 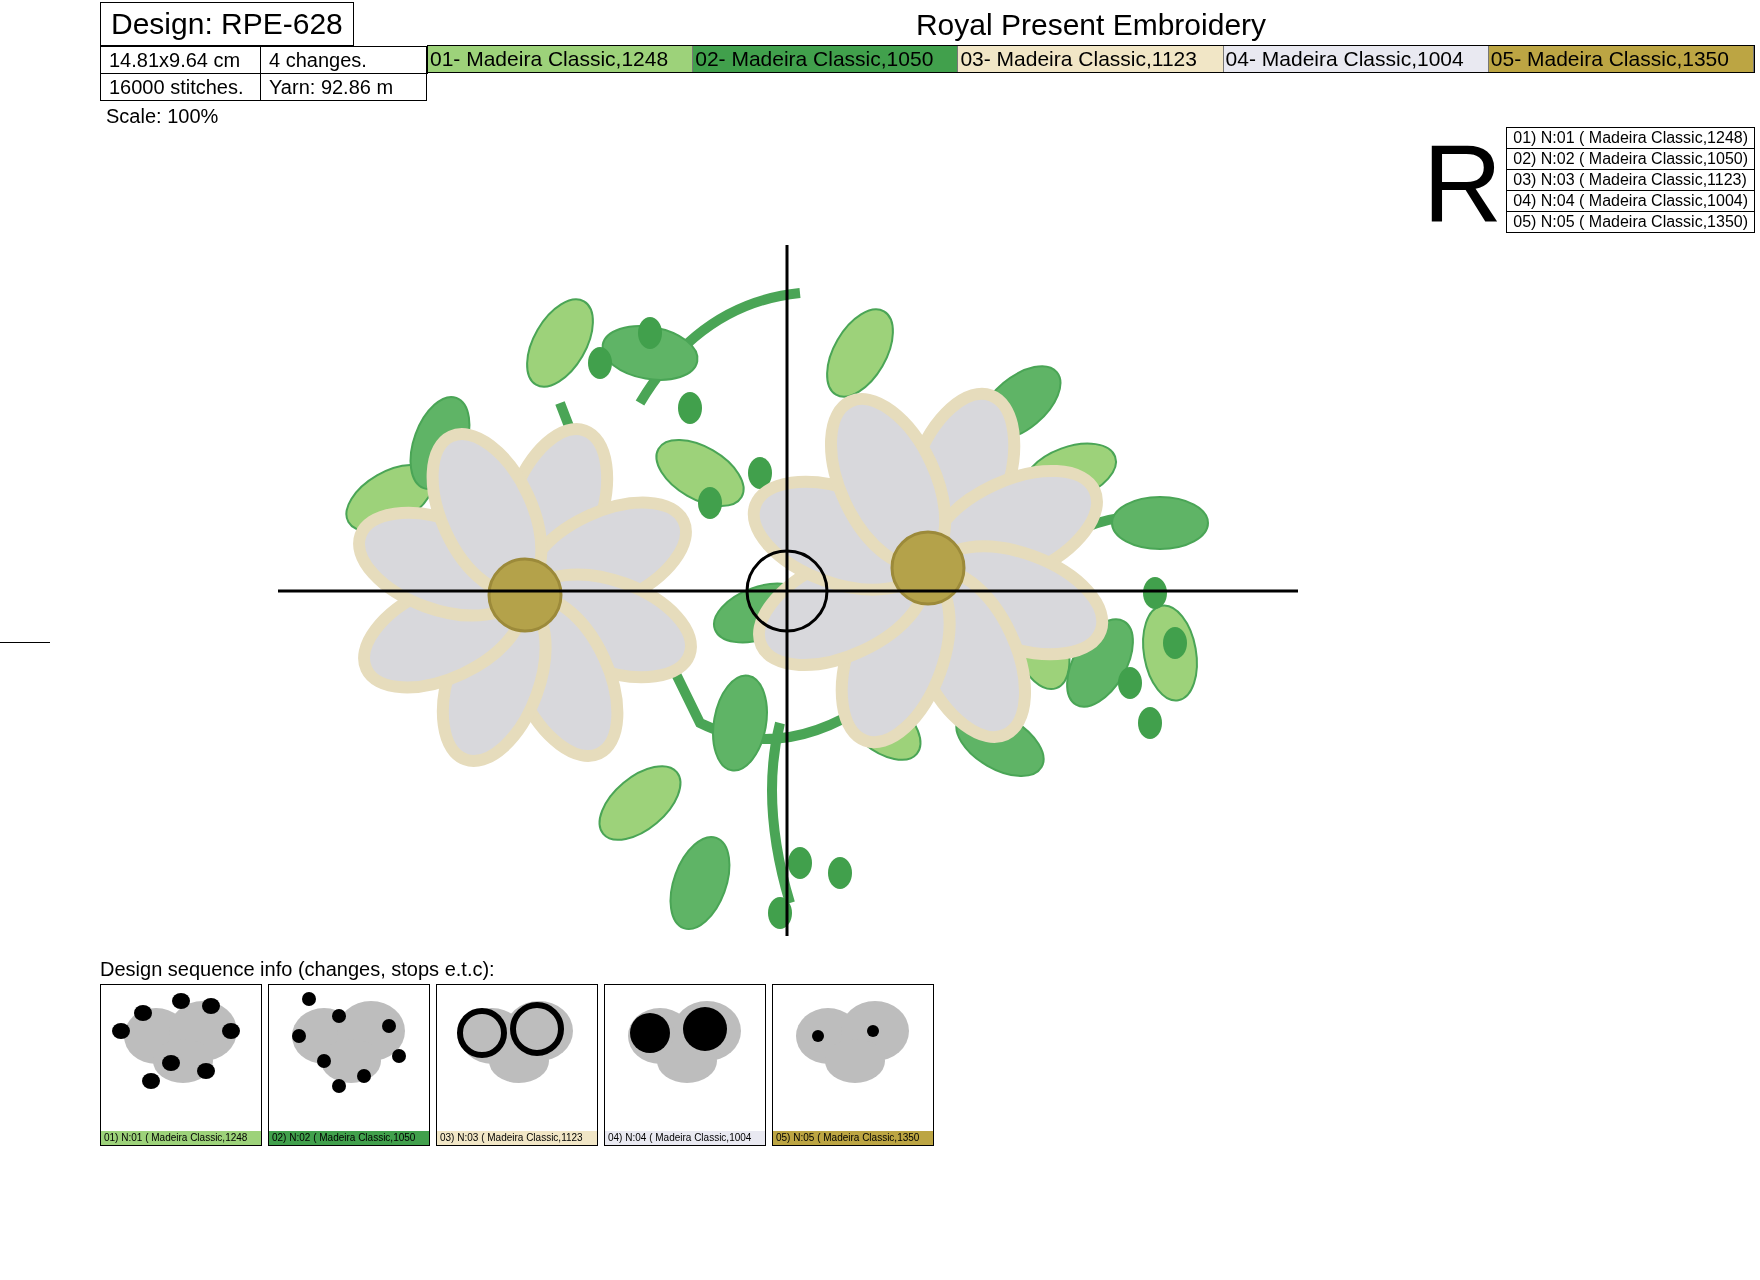 I want to click on thread-step-label: 04) N:04 ( Madeira Classic,1004, so click(x=685, y=1138).